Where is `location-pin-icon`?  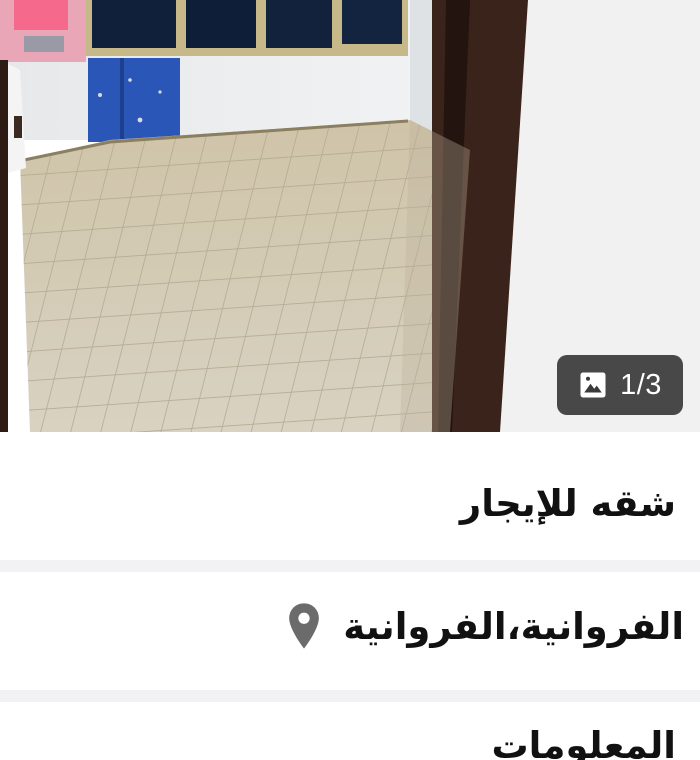
location-pin-icon is located at coordinates (304, 626).